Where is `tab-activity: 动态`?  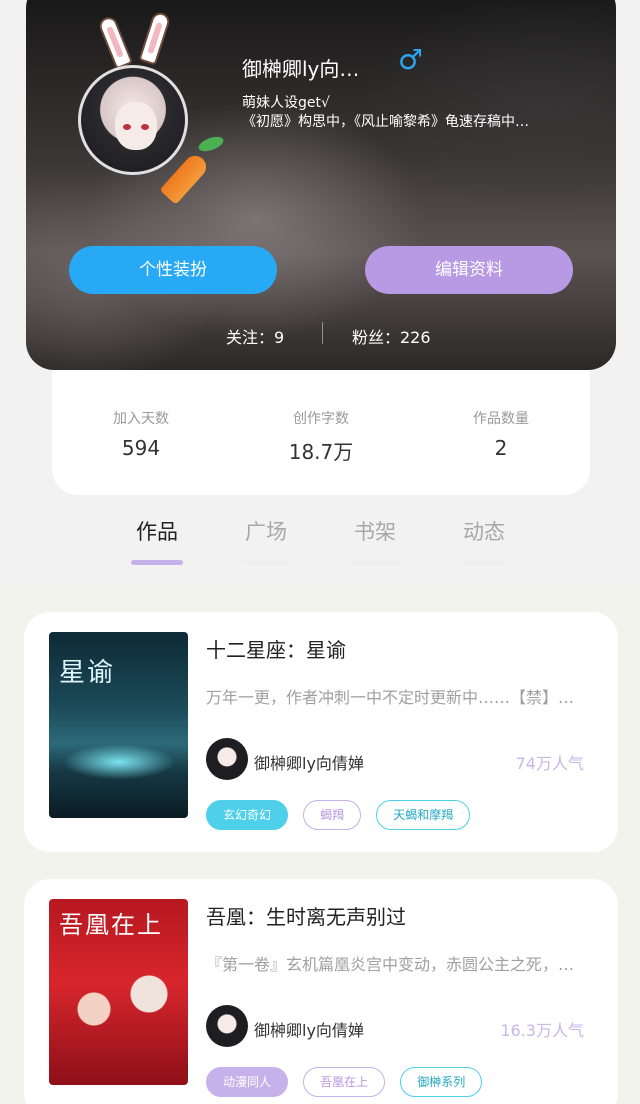
tab-activity: 动态 is located at coordinates (484, 540).